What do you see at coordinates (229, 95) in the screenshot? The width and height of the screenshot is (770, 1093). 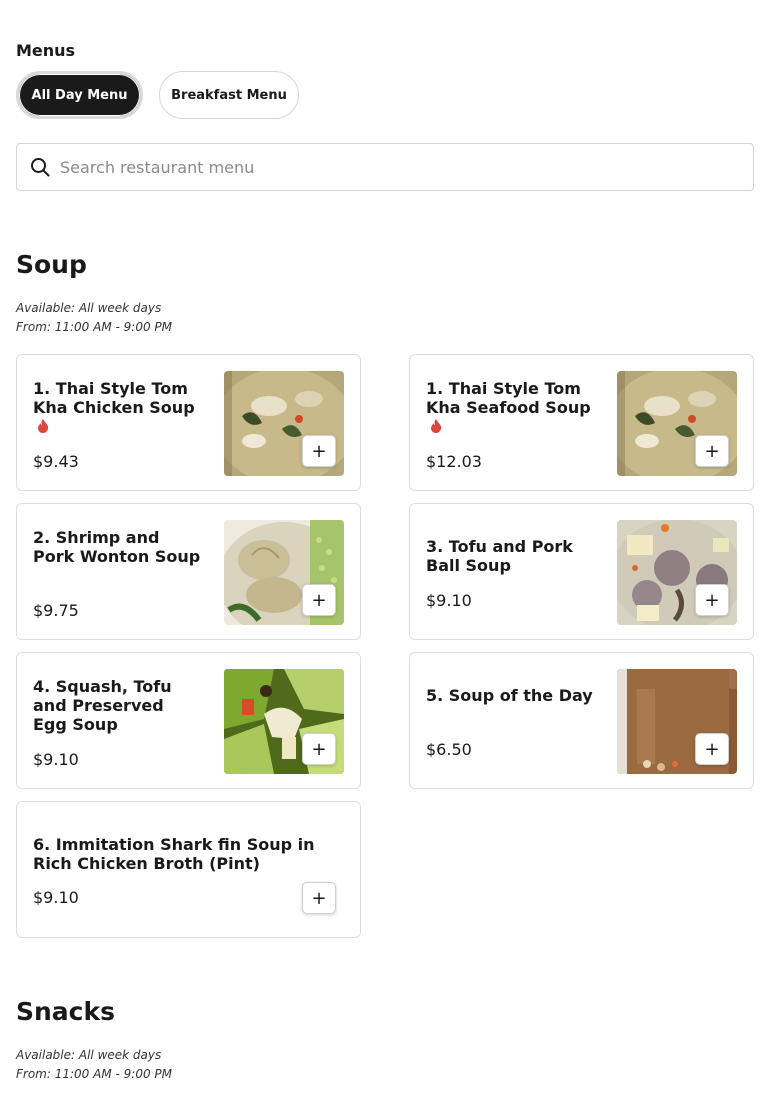 I see `tab-breakfast-menu: Breakfast Menu` at bounding box center [229, 95].